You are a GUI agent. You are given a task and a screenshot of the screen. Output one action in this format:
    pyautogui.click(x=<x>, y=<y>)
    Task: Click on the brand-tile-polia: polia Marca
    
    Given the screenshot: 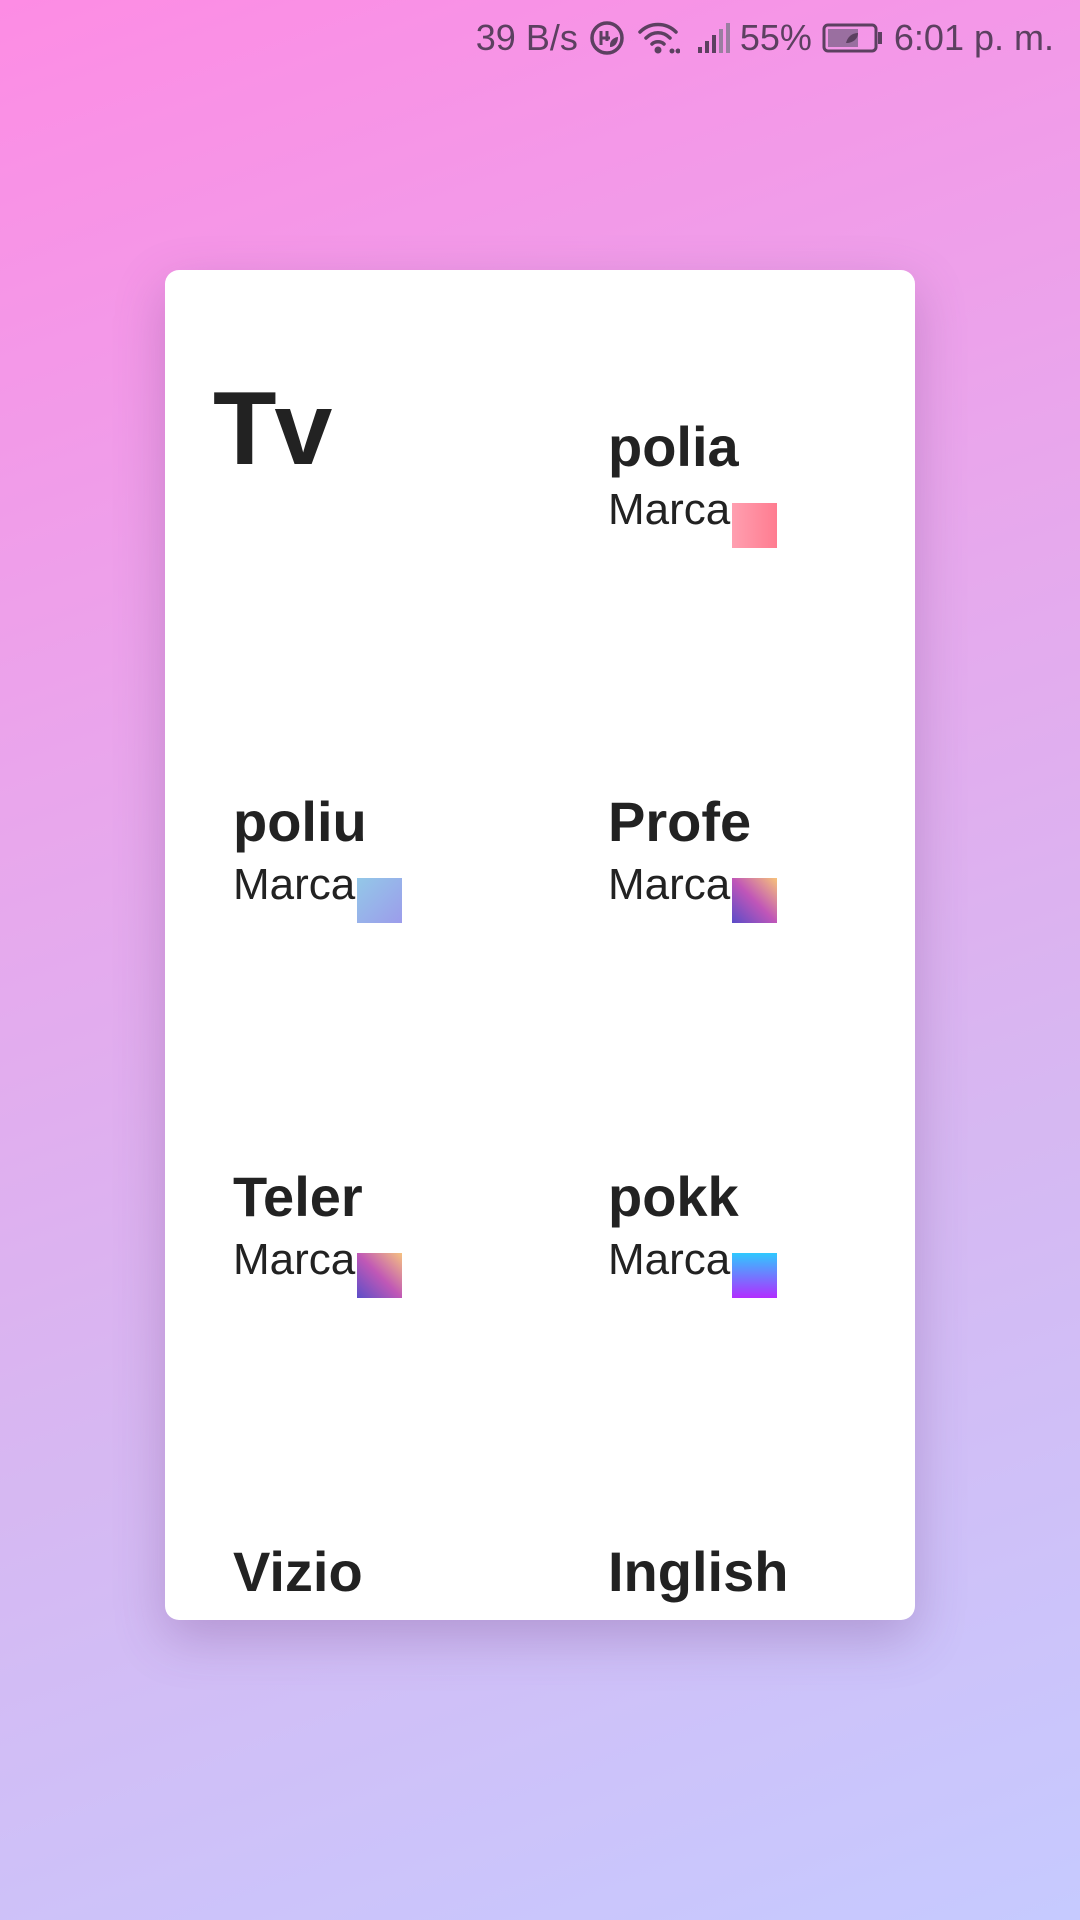 What is the action you would take?
    pyautogui.click(x=748, y=495)
    